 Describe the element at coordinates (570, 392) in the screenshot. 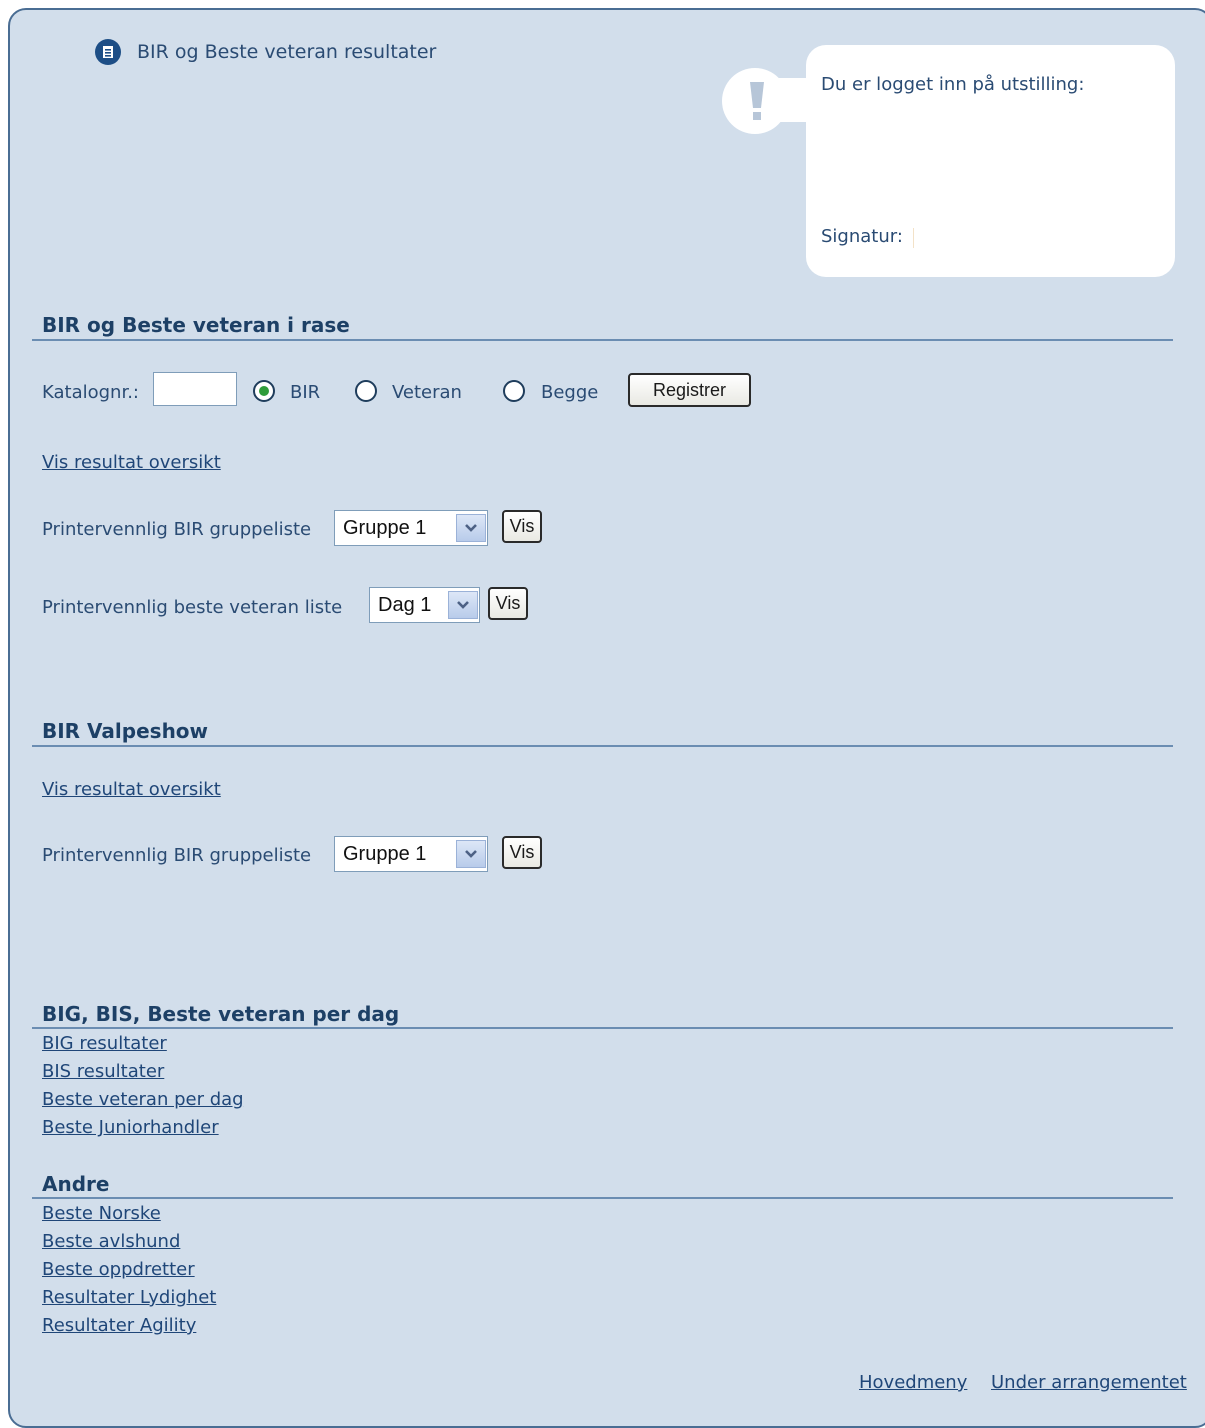

I see `radio-begge-label: Begge` at that location.